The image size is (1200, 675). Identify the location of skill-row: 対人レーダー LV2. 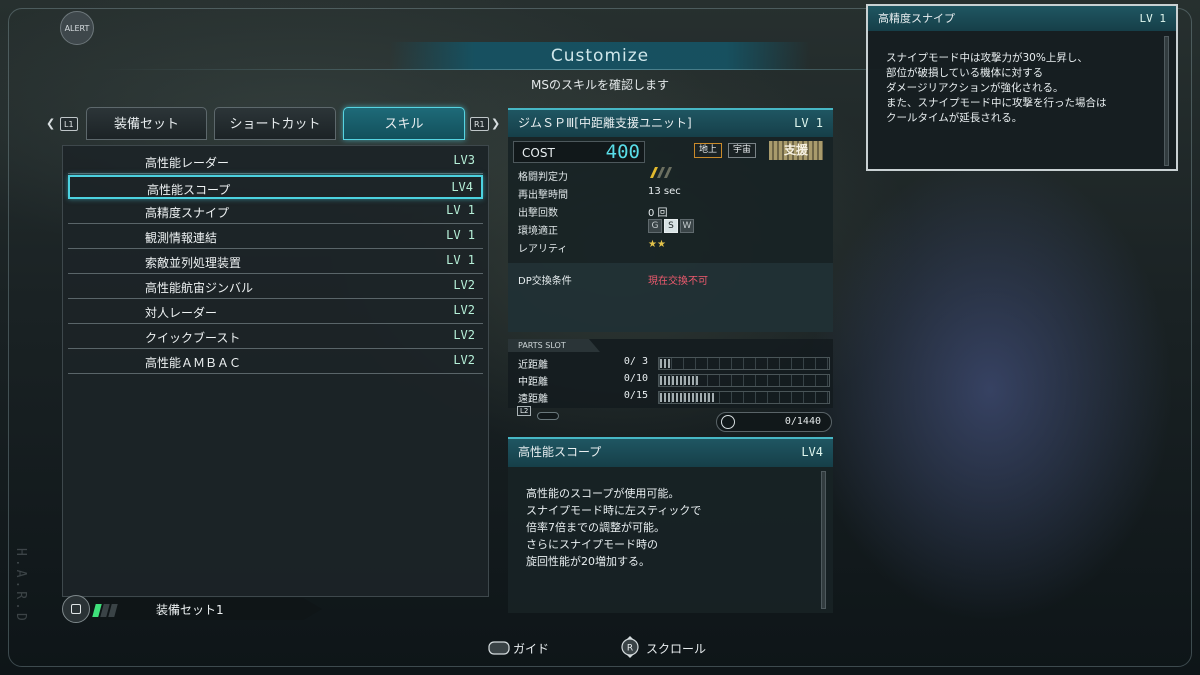
(275, 312).